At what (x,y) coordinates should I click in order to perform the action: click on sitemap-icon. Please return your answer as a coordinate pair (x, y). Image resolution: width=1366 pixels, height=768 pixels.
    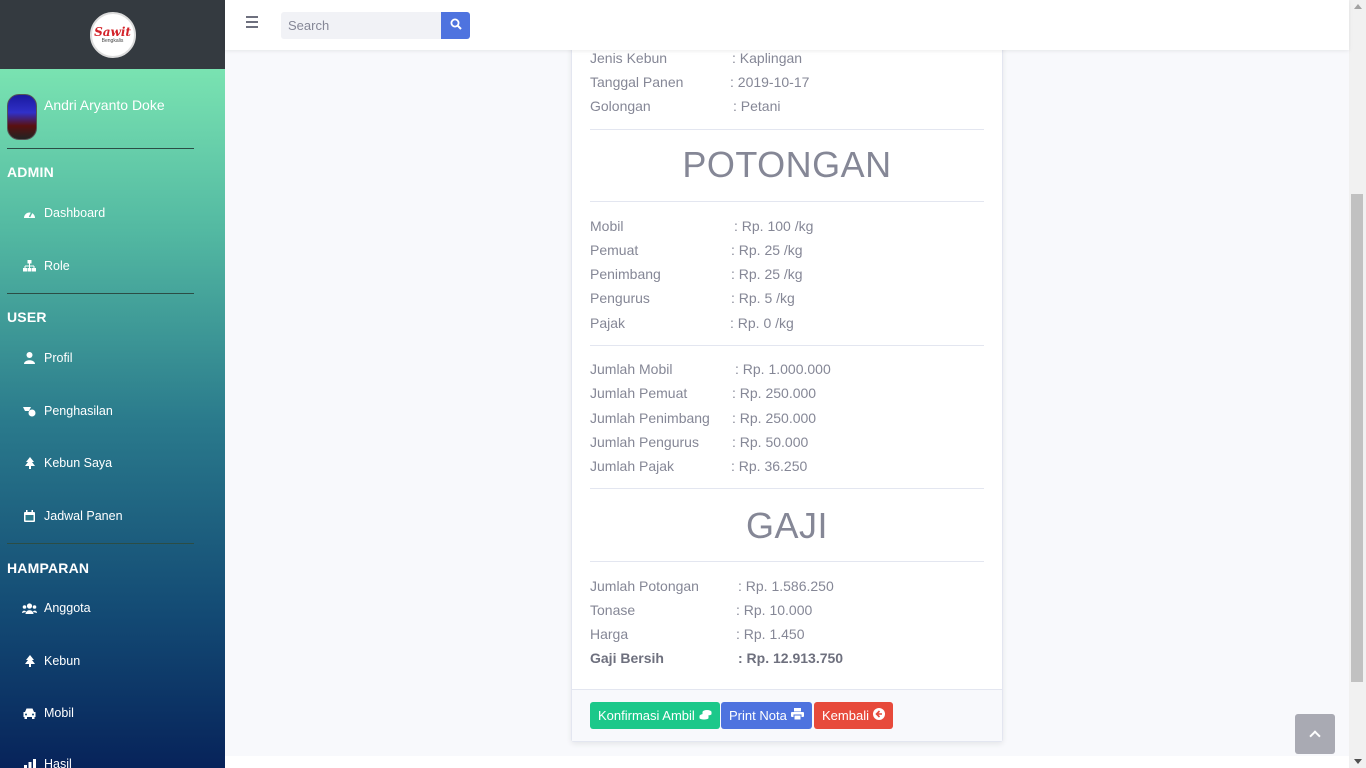
    Looking at the image, I should click on (29, 266).